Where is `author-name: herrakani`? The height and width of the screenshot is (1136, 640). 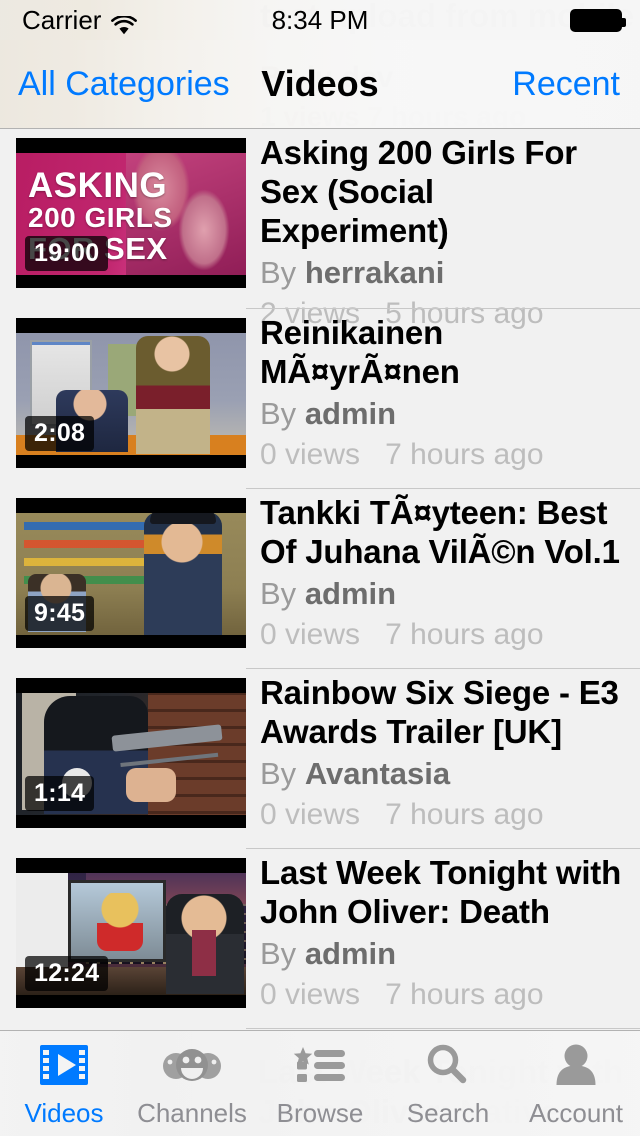 author-name: herrakani is located at coordinates (374, 272).